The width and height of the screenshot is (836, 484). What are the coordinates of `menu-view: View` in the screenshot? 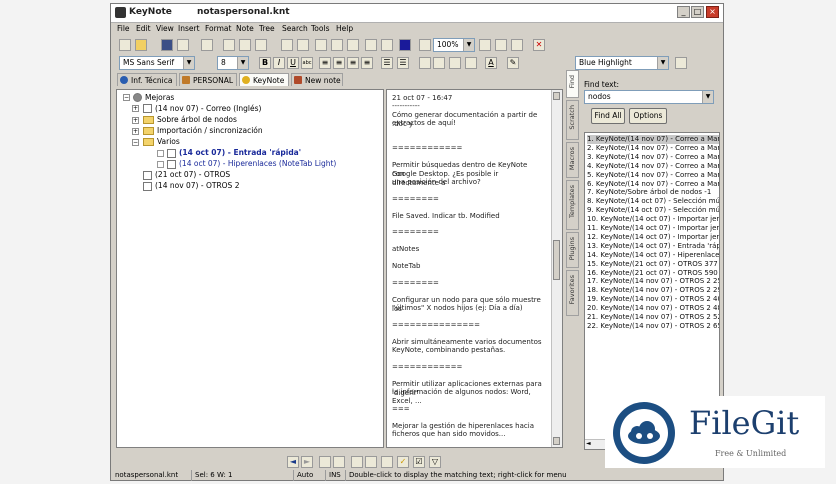 It's located at (165, 28).